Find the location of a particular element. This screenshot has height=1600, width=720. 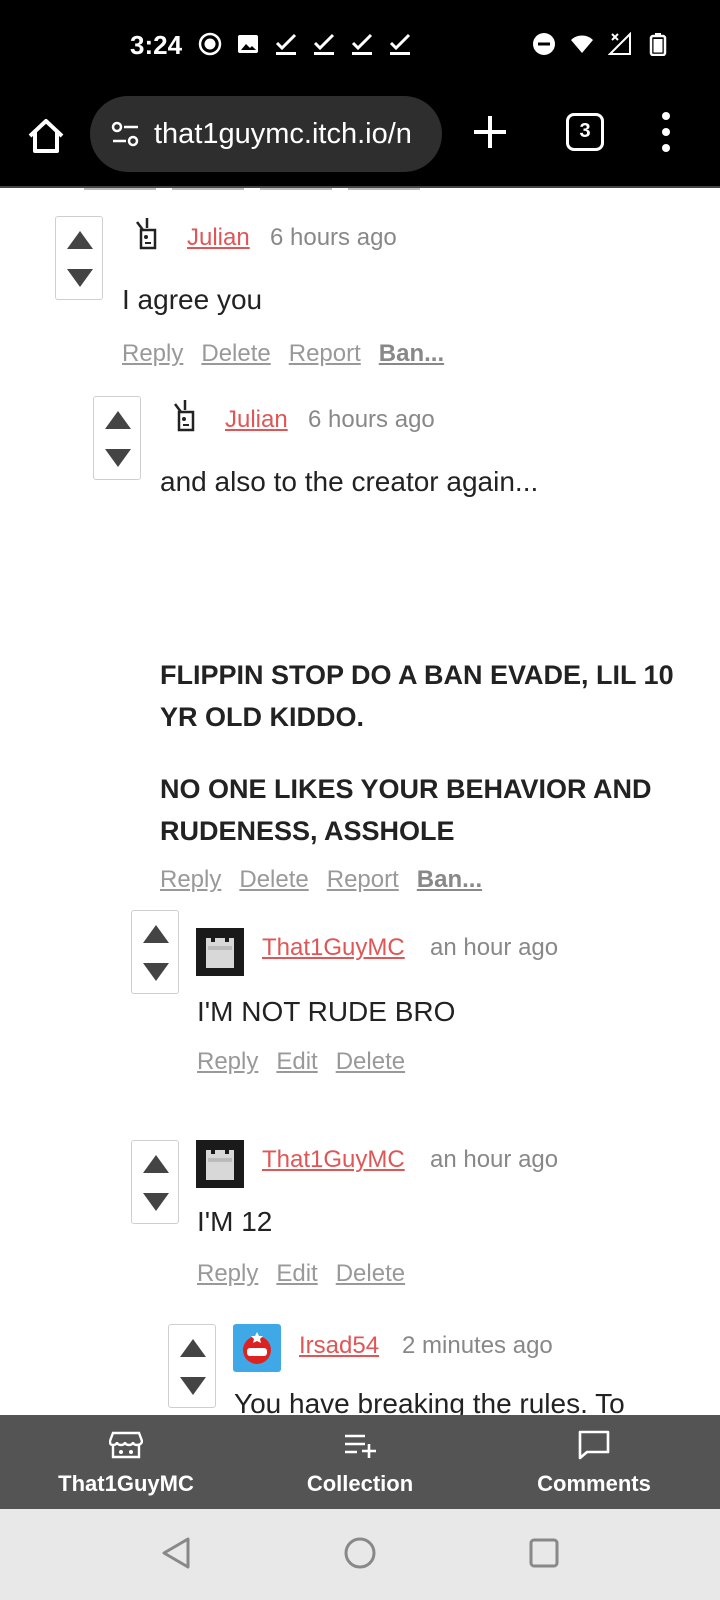

home-circle-icon is located at coordinates (360, 1553).